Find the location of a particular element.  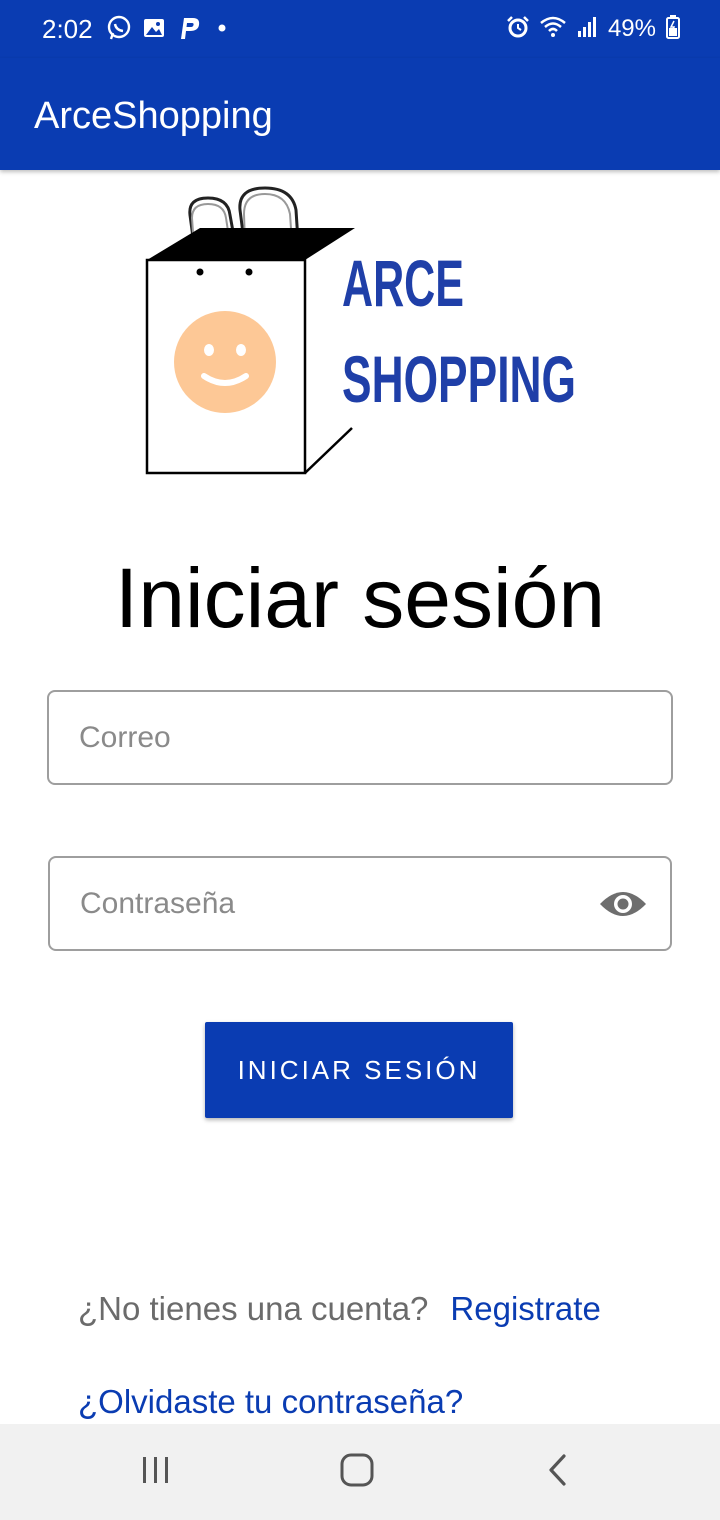

password-field is located at coordinates (360, 903).